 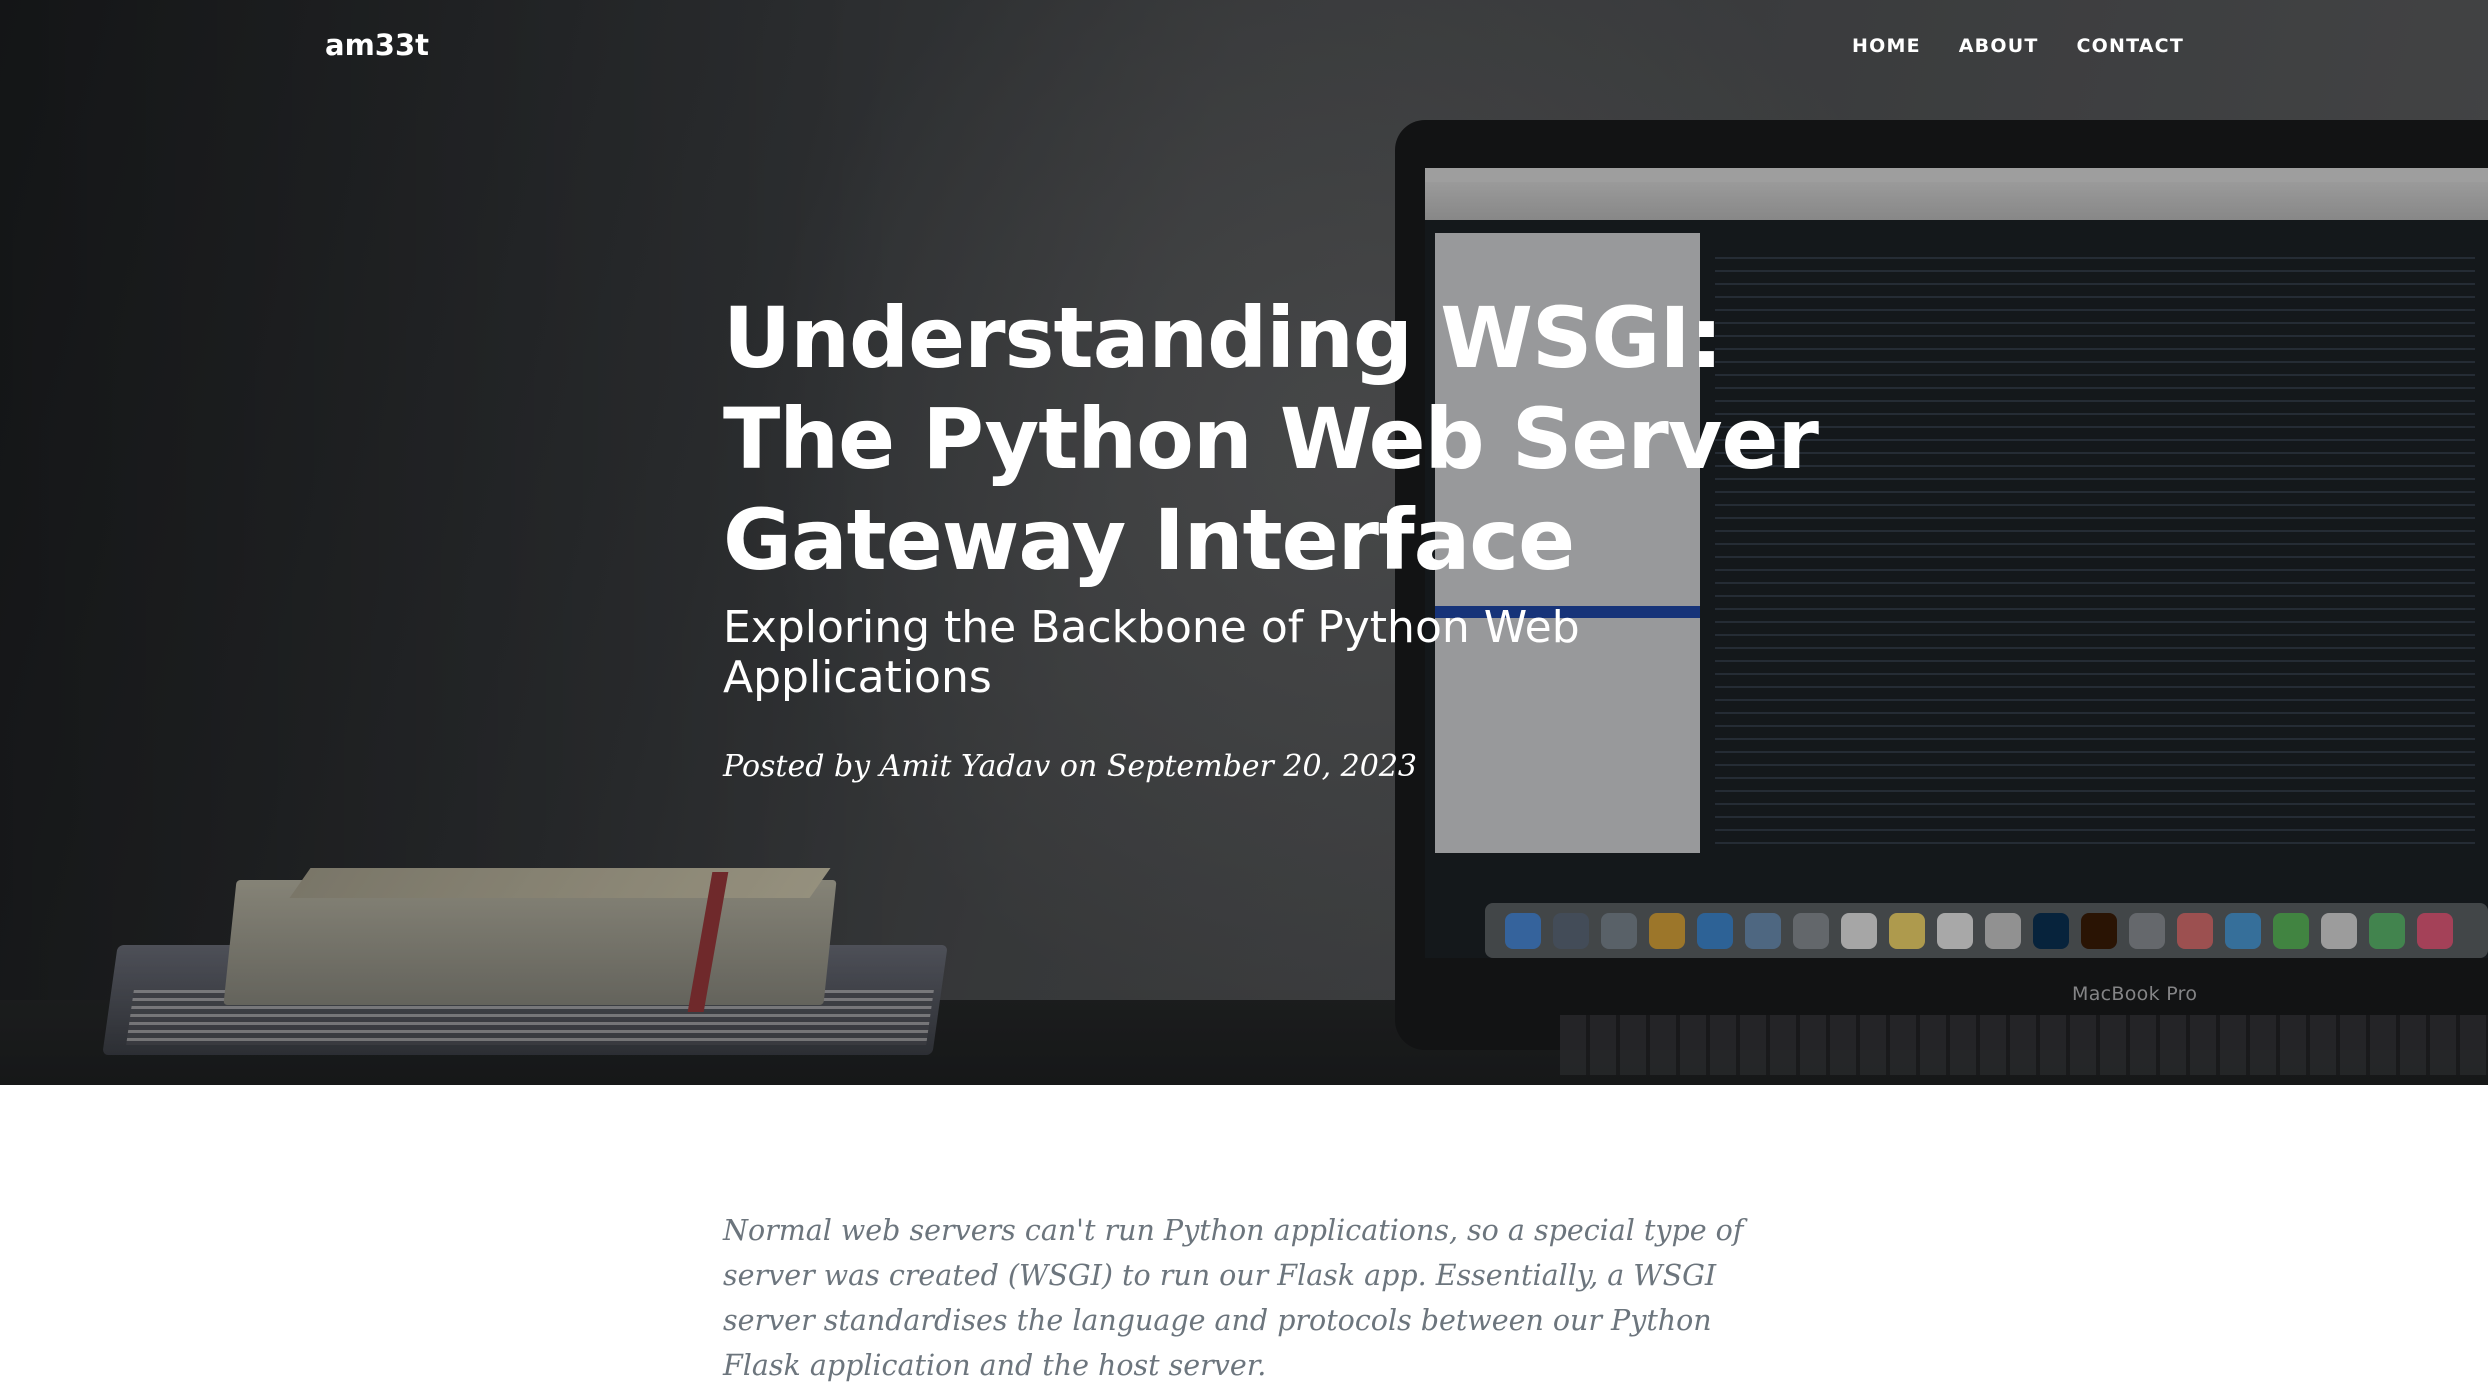 I want to click on brand-link: am33t, so click(x=377, y=45).